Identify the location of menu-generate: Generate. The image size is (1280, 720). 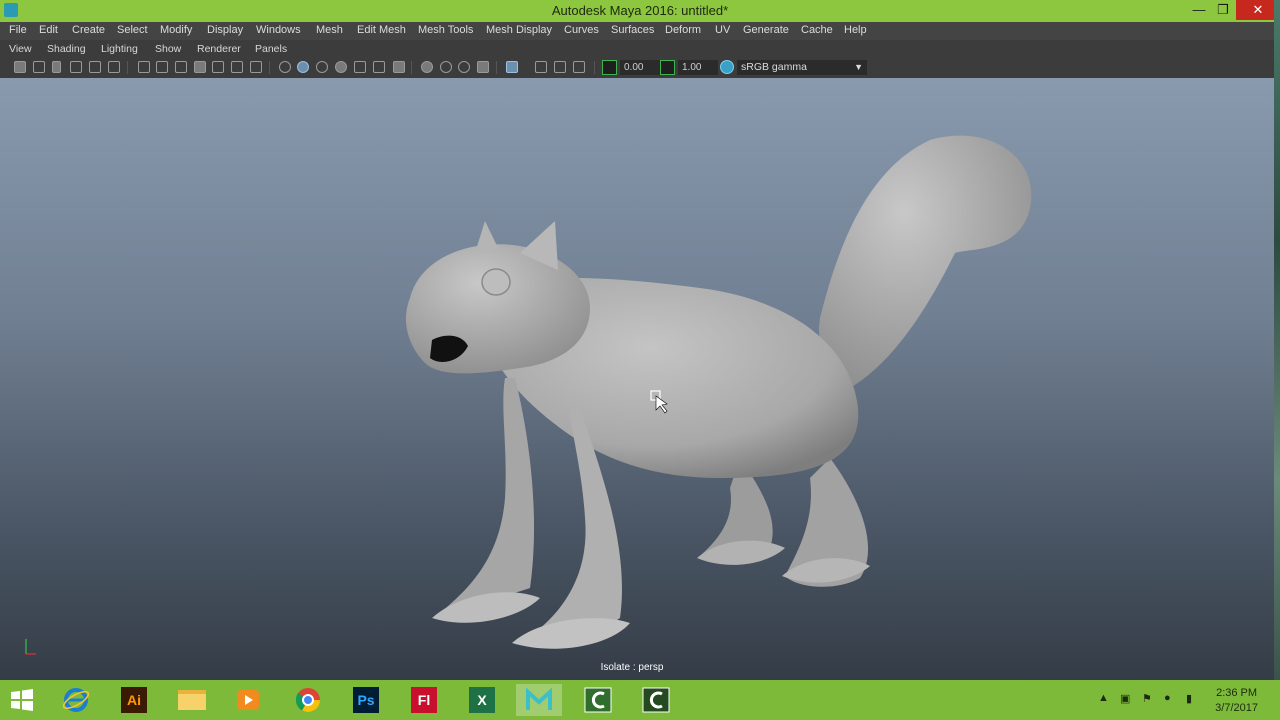
(766, 30).